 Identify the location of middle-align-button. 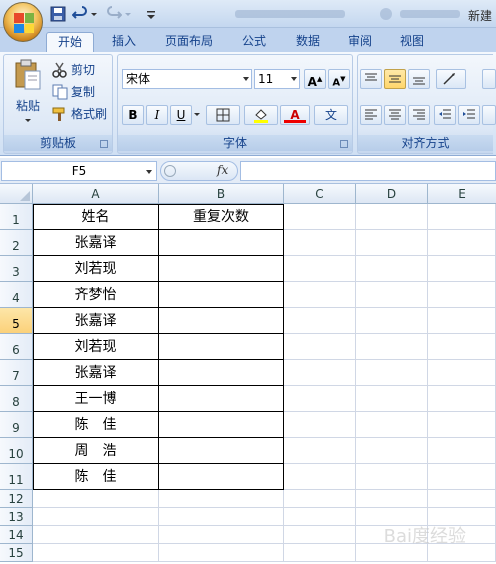
(395, 79).